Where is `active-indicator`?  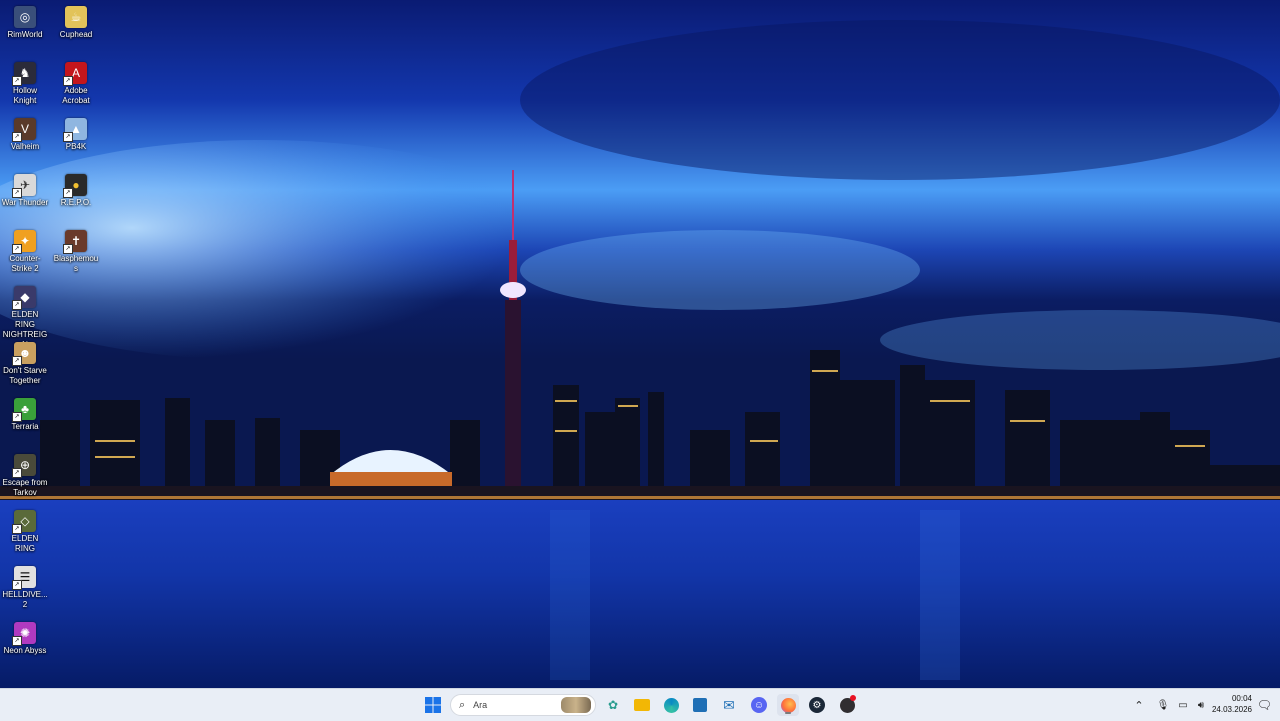
active-indicator is located at coordinates (788, 713).